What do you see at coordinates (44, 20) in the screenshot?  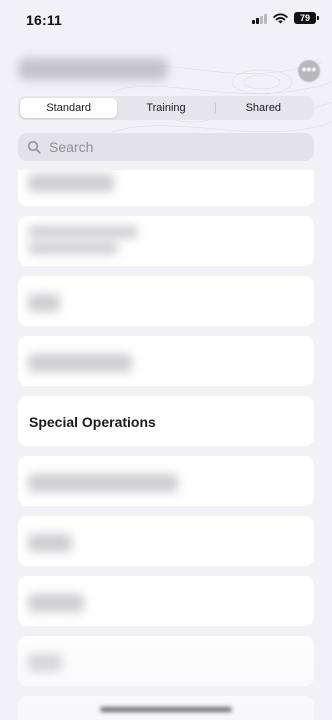 I see `status-time: 16:11` at bounding box center [44, 20].